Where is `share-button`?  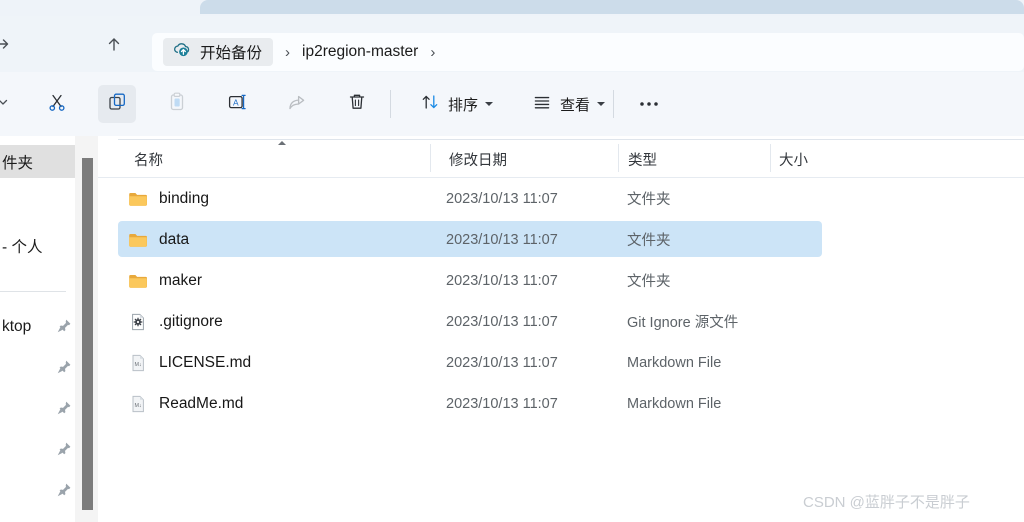 share-button is located at coordinates (297, 104).